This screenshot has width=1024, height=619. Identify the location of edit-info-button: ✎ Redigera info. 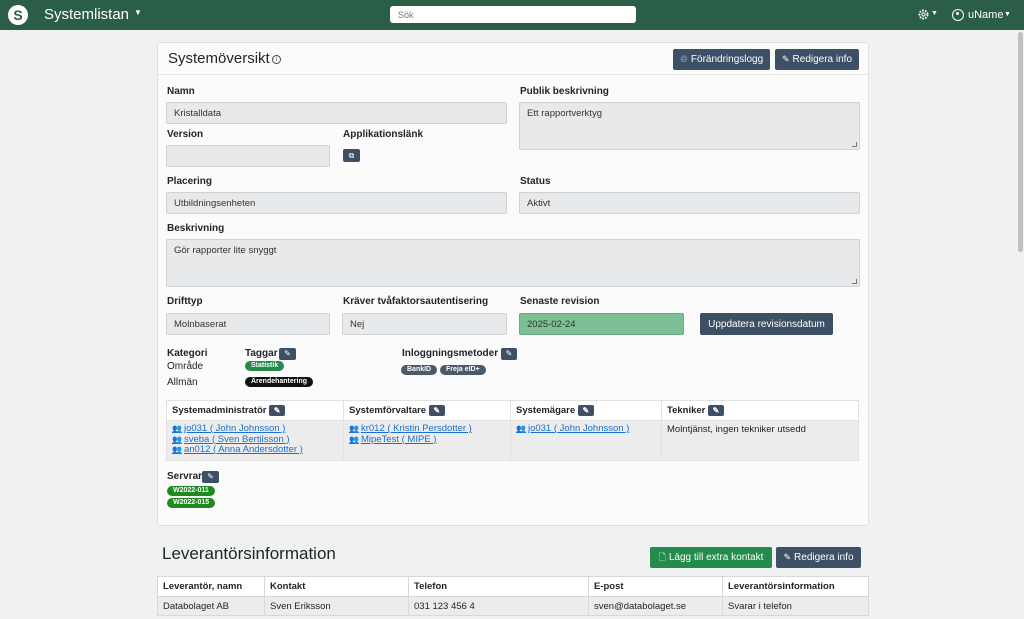
(817, 59).